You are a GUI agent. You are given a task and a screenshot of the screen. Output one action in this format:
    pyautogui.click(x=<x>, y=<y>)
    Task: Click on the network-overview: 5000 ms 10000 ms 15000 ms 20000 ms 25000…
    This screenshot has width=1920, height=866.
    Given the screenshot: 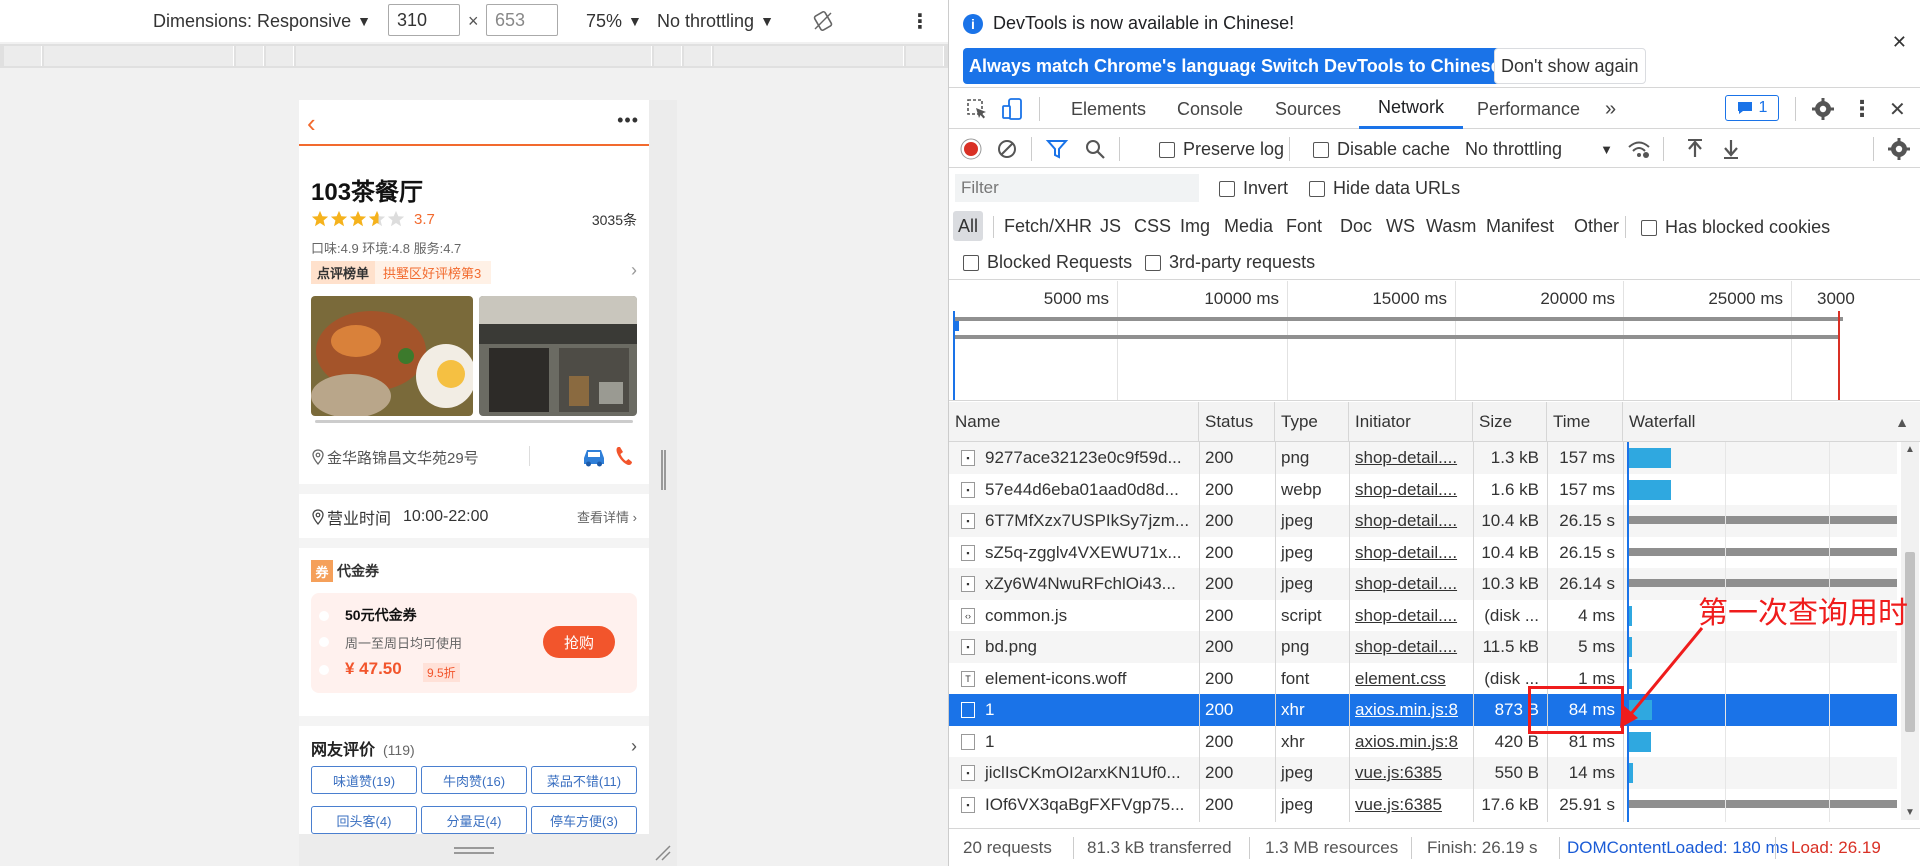 What is the action you would take?
    pyautogui.click(x=1434, y=341)
    